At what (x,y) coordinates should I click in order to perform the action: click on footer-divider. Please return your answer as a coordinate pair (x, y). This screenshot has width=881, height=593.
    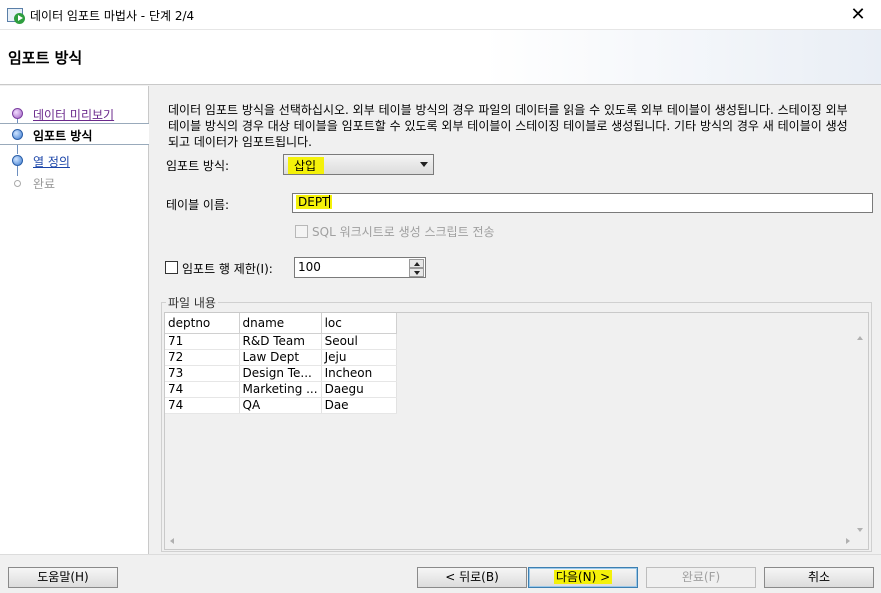
    Looking at the image, I should click on (440, 554).